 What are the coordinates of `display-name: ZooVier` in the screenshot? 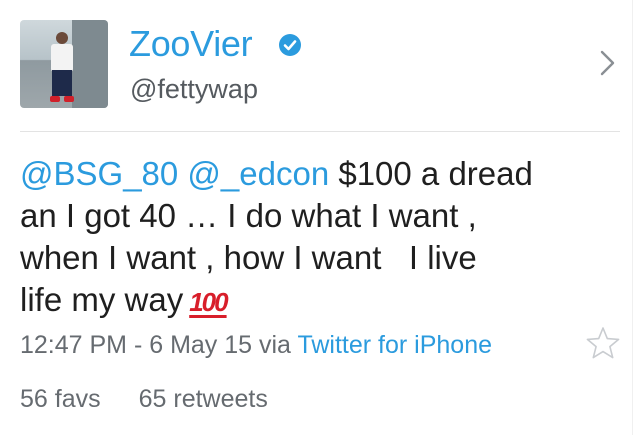 It's located at (191, 44).